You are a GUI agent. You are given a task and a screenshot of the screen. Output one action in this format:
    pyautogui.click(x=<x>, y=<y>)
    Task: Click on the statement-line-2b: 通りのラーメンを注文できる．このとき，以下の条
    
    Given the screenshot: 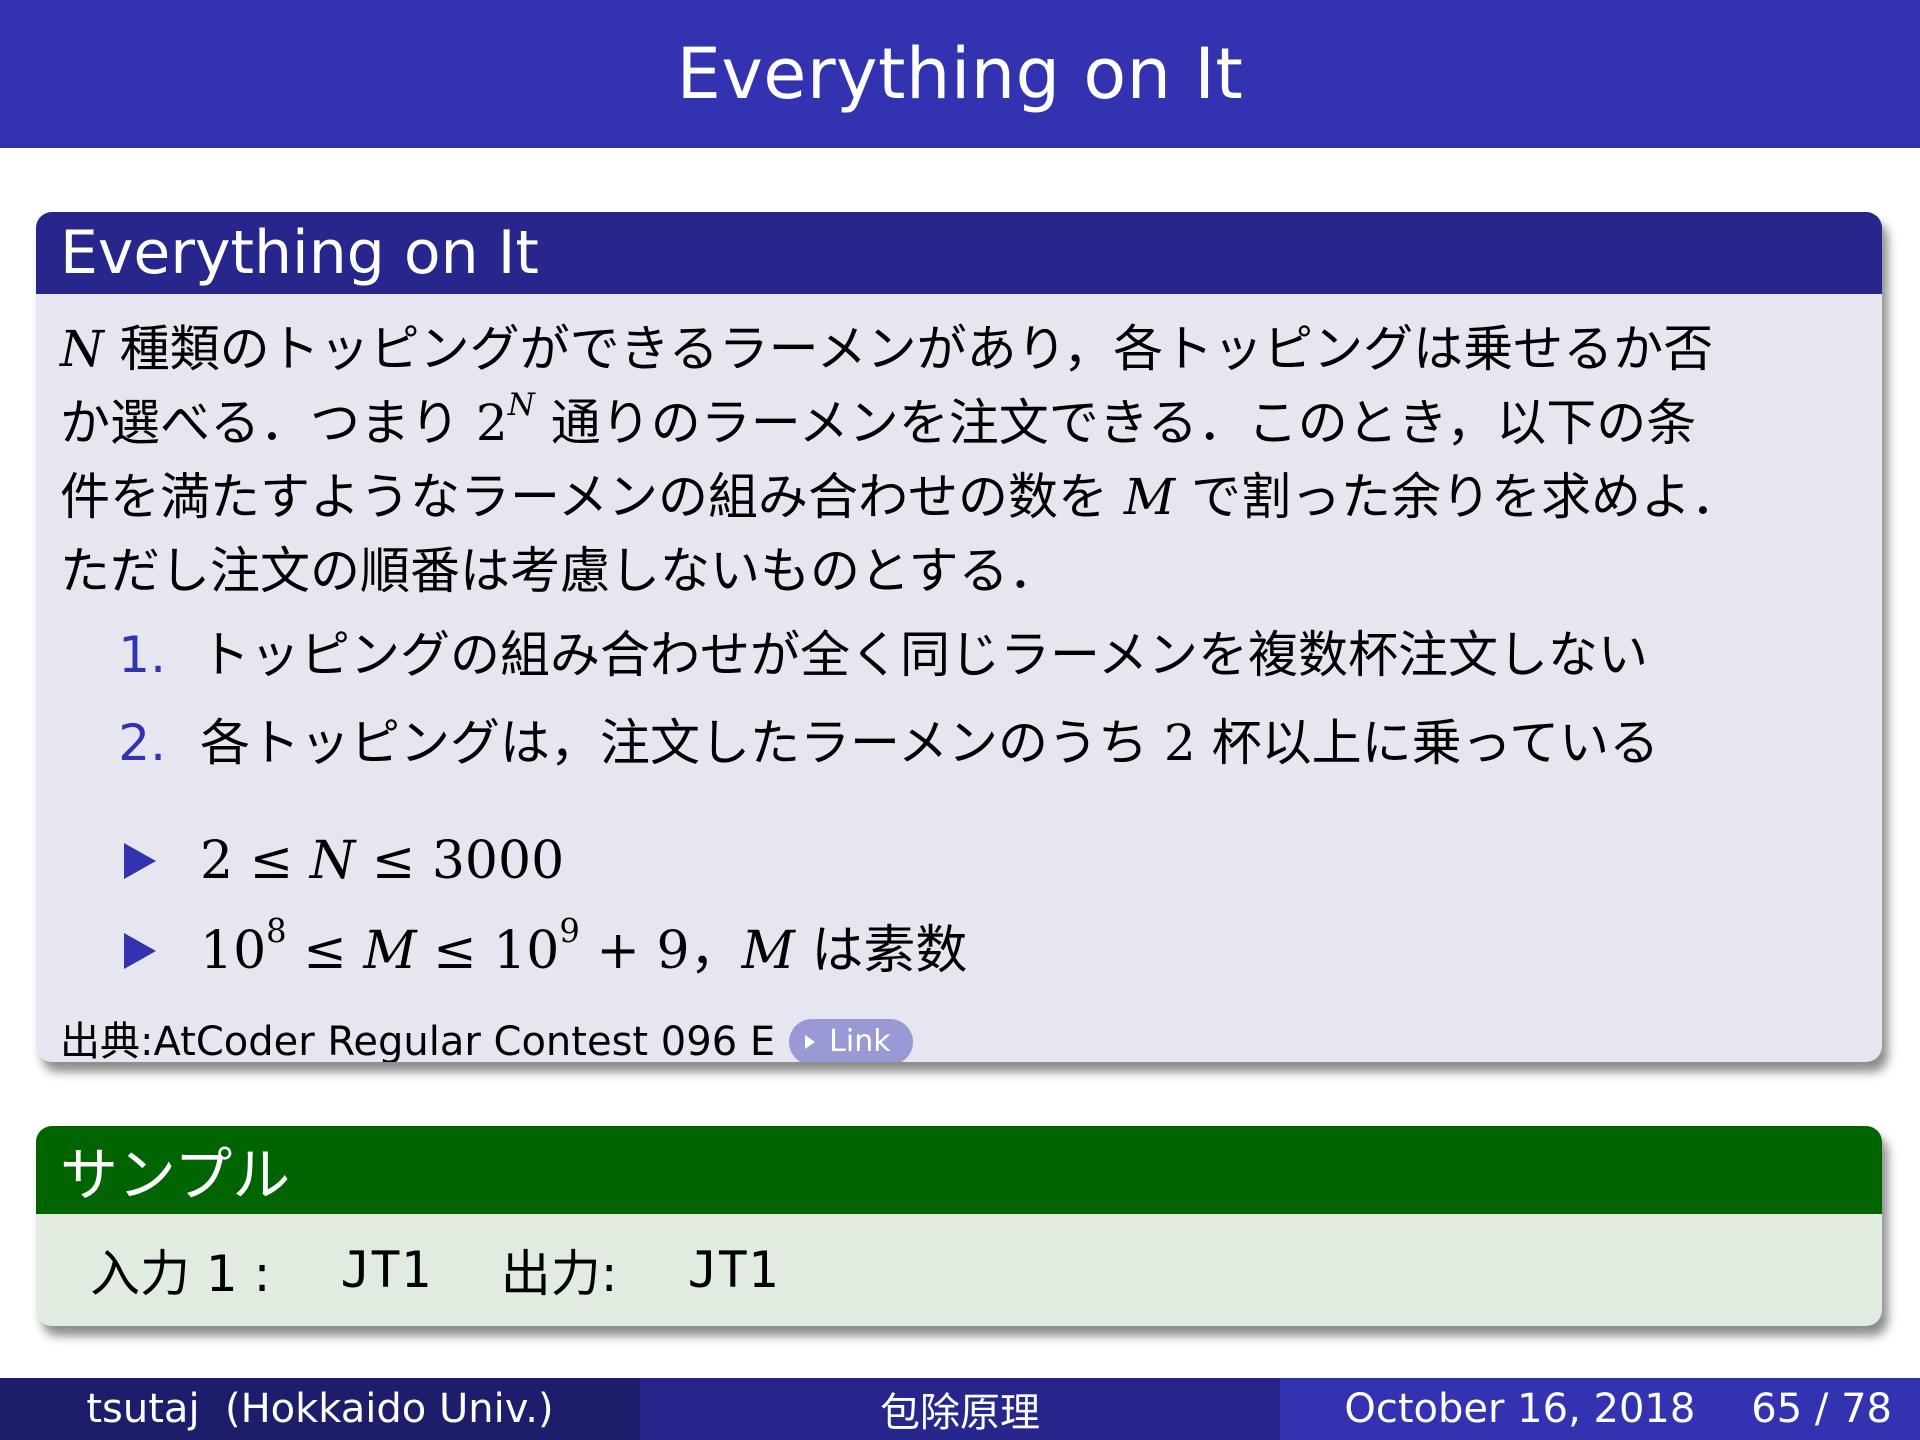 What is the action you would take?
    pyautogui.click(x=1115, y=423)
    